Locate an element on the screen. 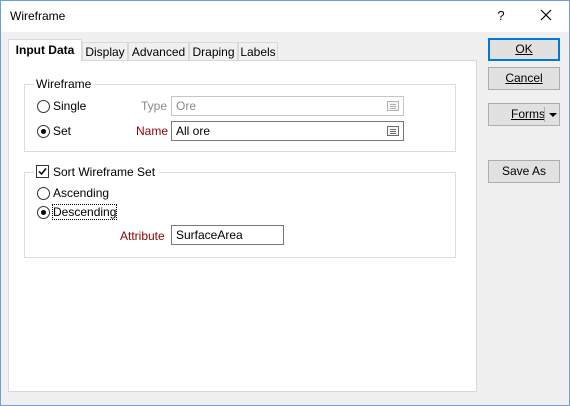 The height and width of the screenshot is (406, 570). set-radio is located at coordinates (43, 131).